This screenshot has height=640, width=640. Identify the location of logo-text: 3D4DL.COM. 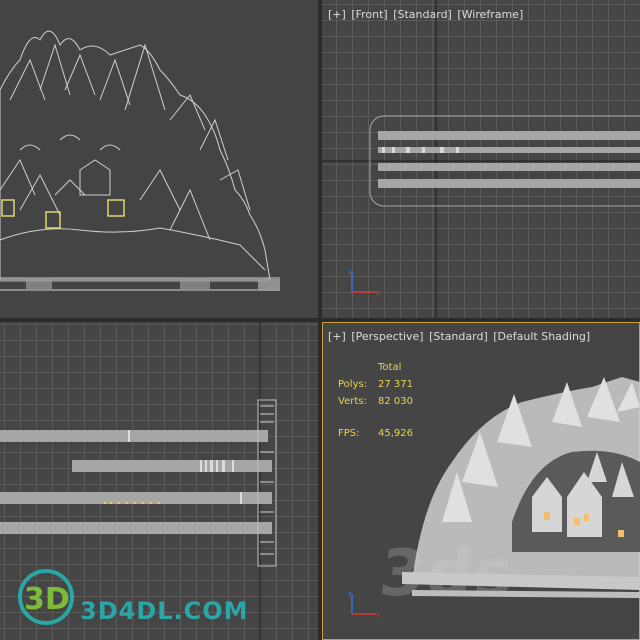
(164, 611).